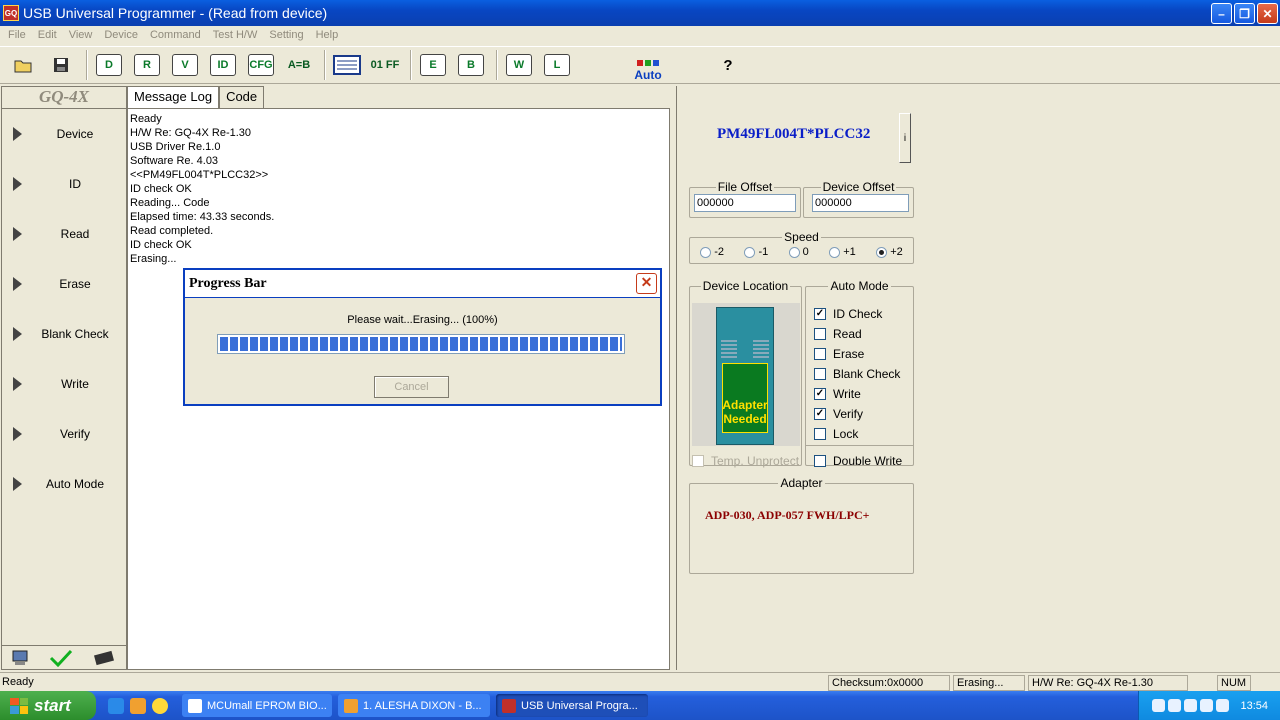 Image resolution: width=1280 pixels, height=720 pixels. Describe the element at coordinates (223, 65) in the screenshot. I see `id-button: ID` at that location.